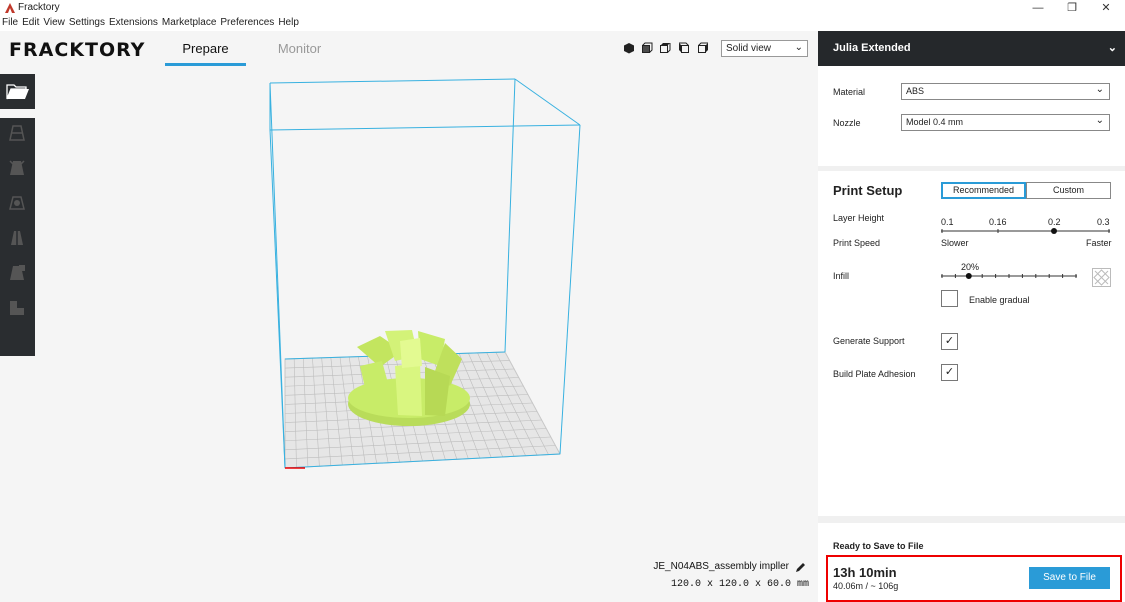  I want to click on layer-height-tick: 0.3, so click(1103, 222).